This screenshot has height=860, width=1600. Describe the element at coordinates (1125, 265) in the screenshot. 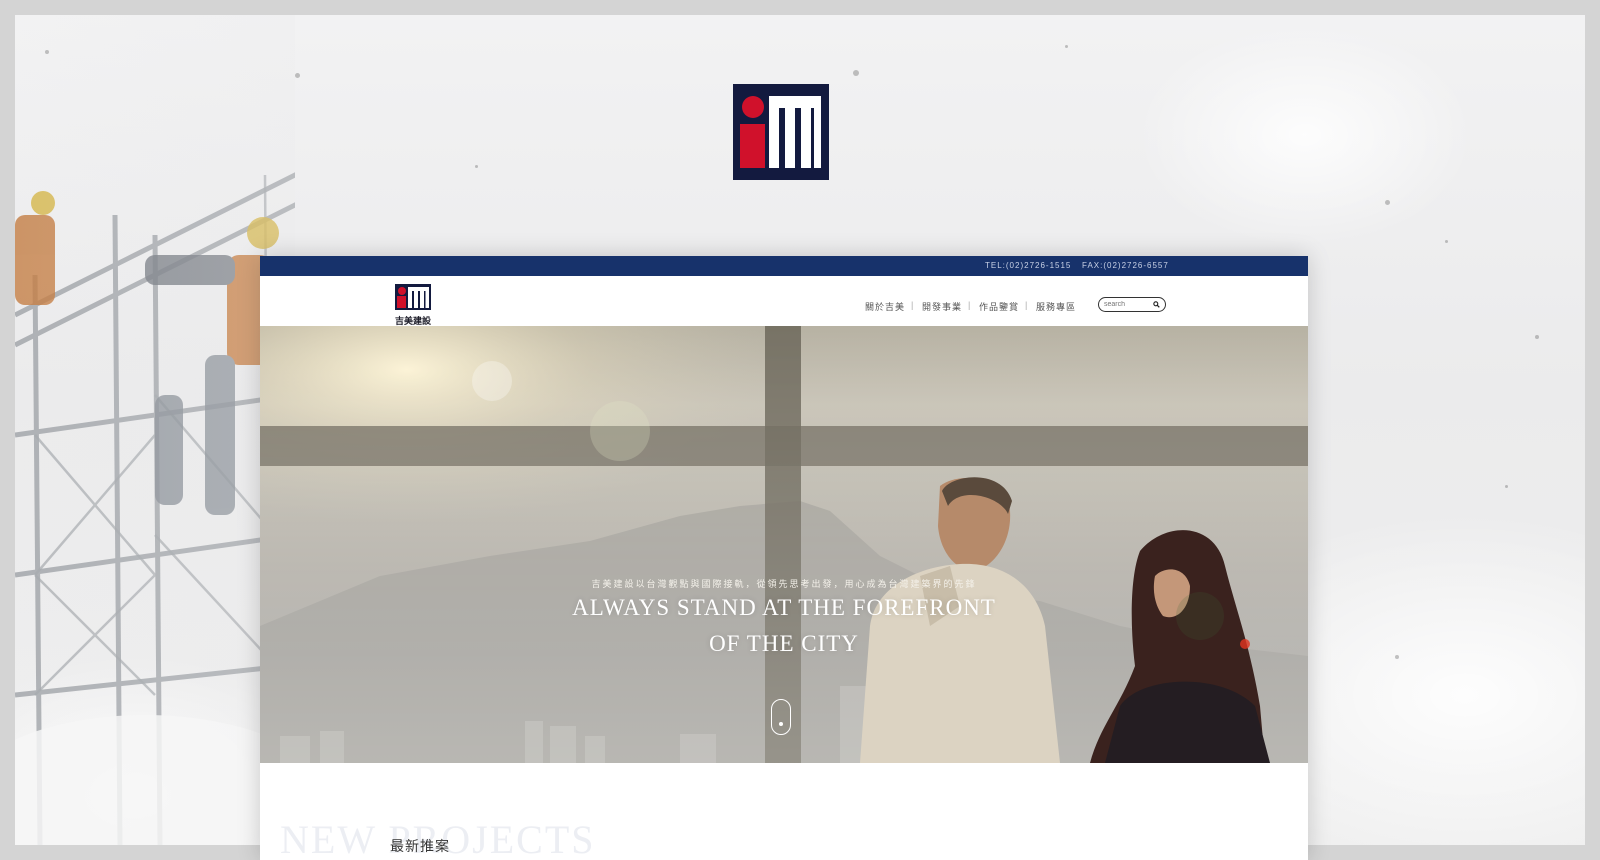

I see `fax-text: FAX:(02)2726-6557` at that location.